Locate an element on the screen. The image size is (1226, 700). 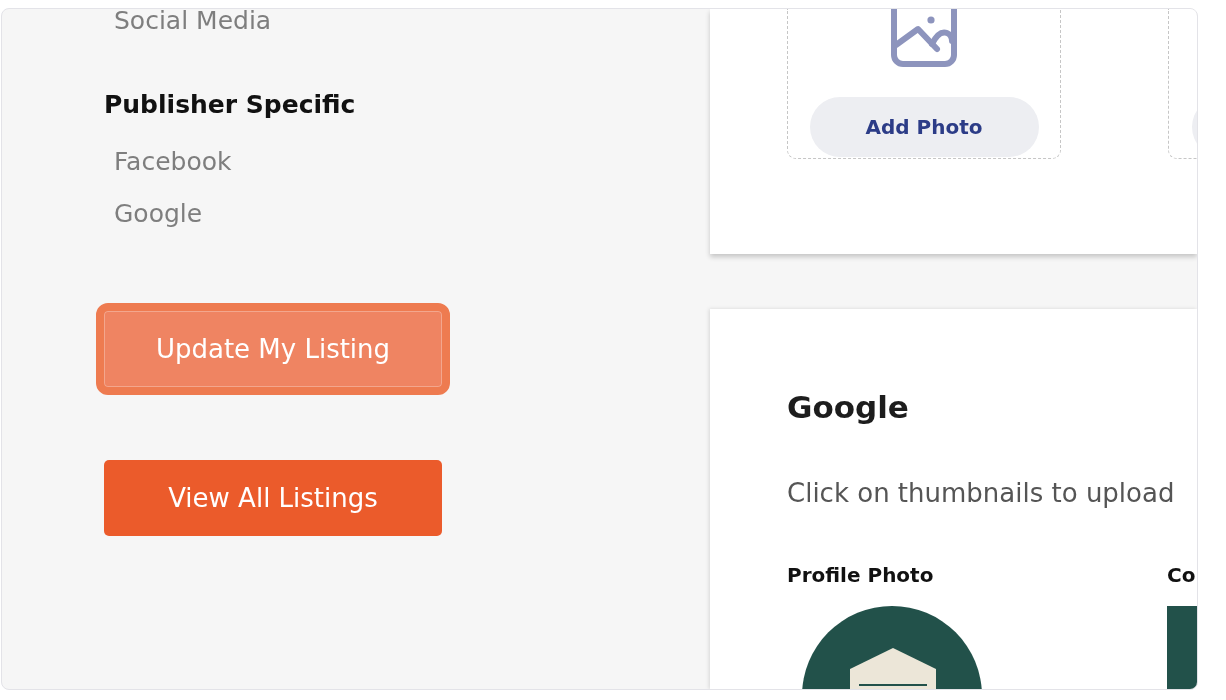
section-heading: Publisher Specific is located at coordinates (230, 105).